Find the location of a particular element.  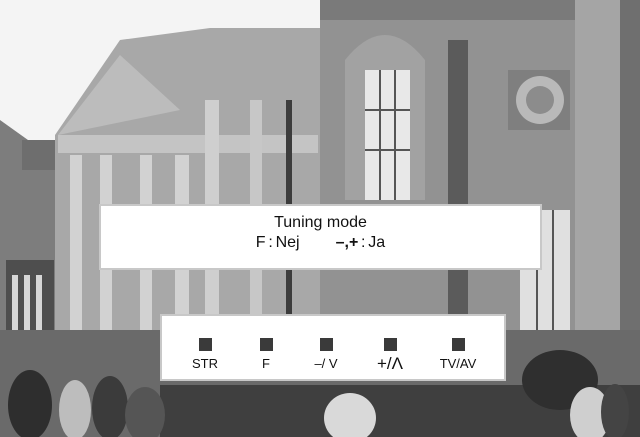

plus-up-button-label: +/Λ is located at coordinates (389, 363).